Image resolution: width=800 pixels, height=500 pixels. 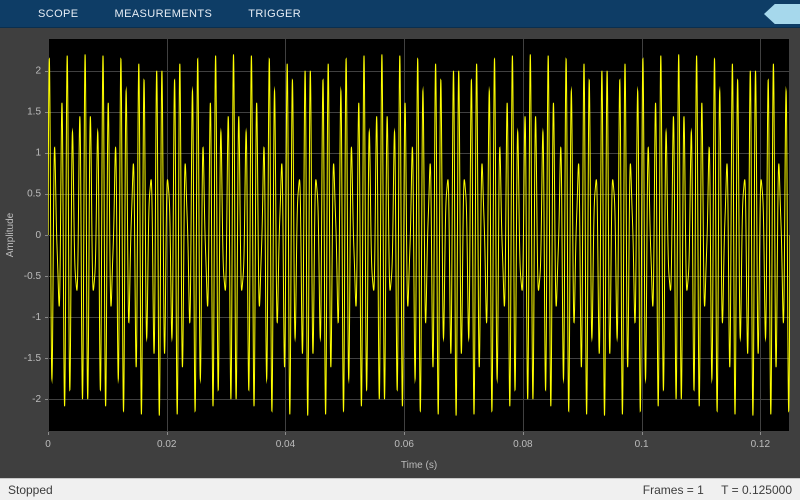 What do you see at coordinates (164, 13) in the screenshot?
I see `tab-measurements: MEASUREMENTS` at bounding box center [164, 13].